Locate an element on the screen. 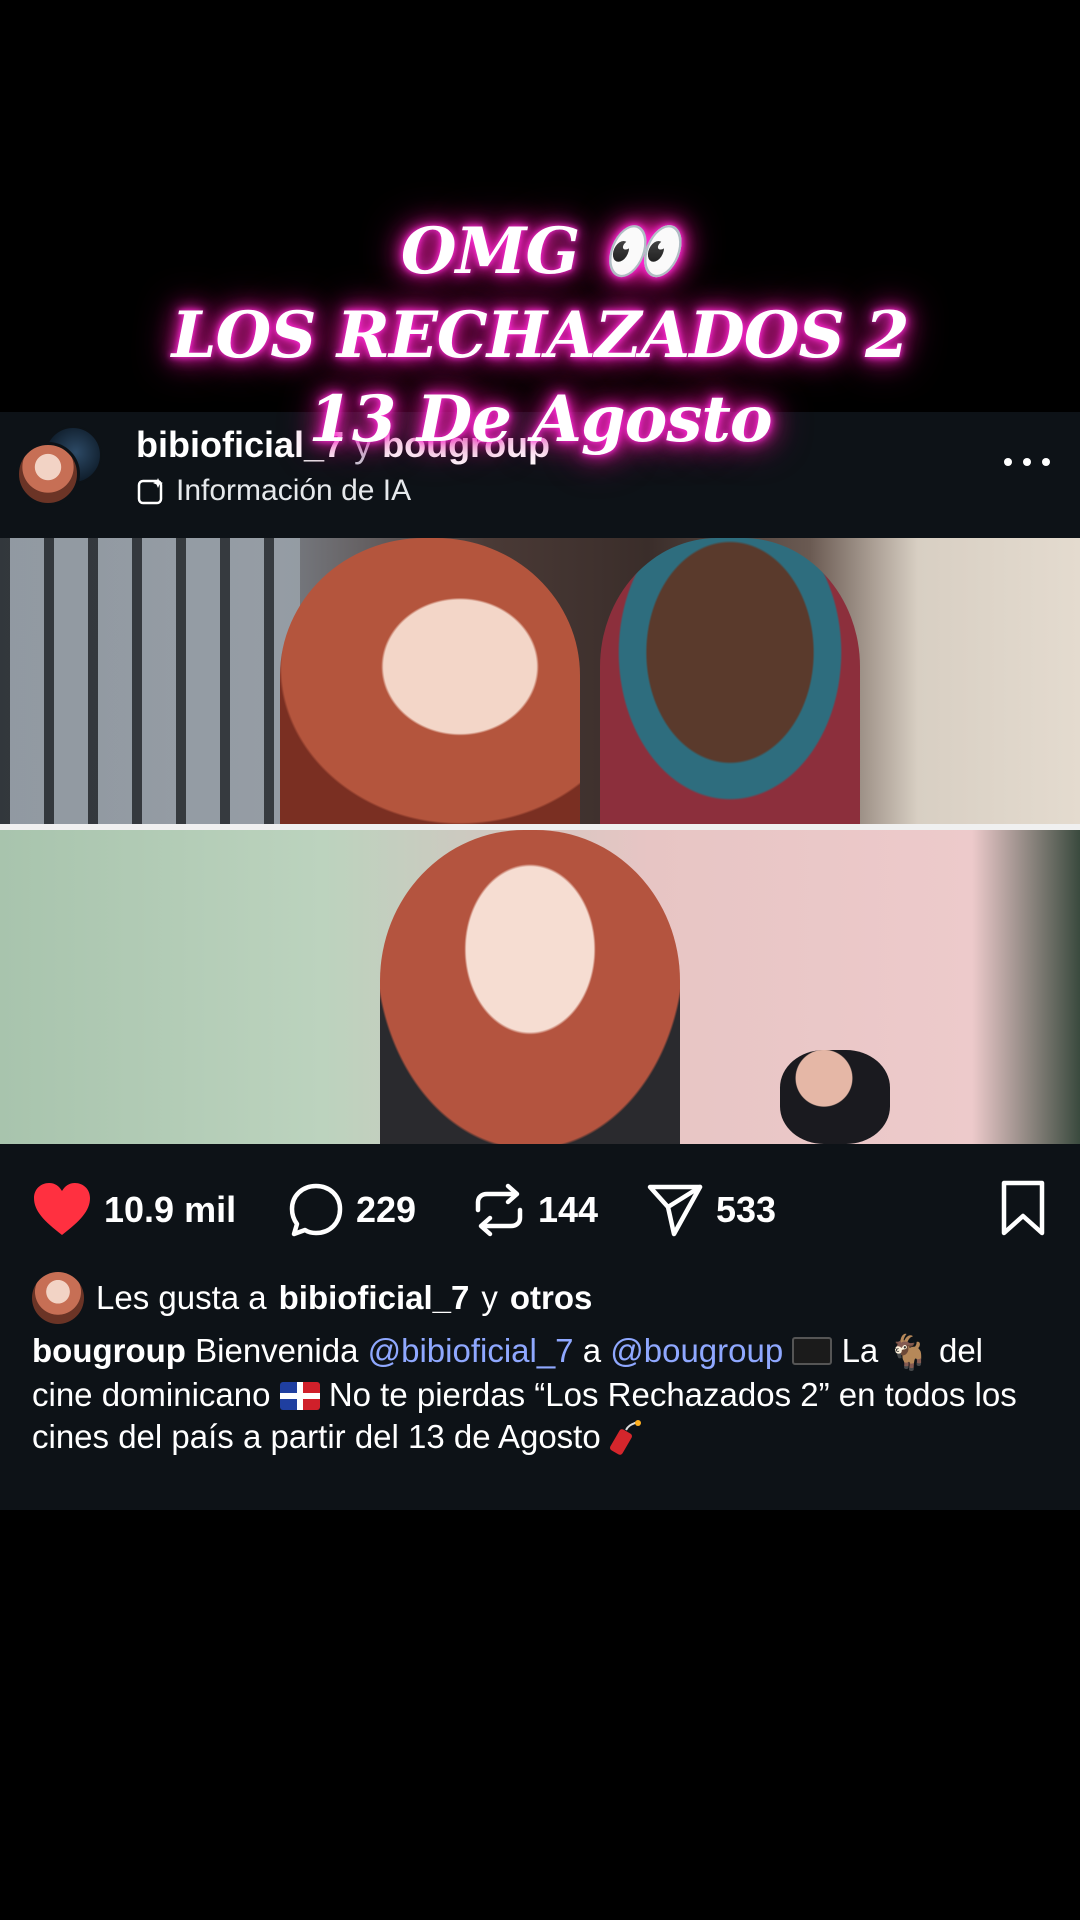 The width and height of the screenshot is (1080, 1920). overlay-line-3: 13 De Agosto is located at coordinates (540, 419).